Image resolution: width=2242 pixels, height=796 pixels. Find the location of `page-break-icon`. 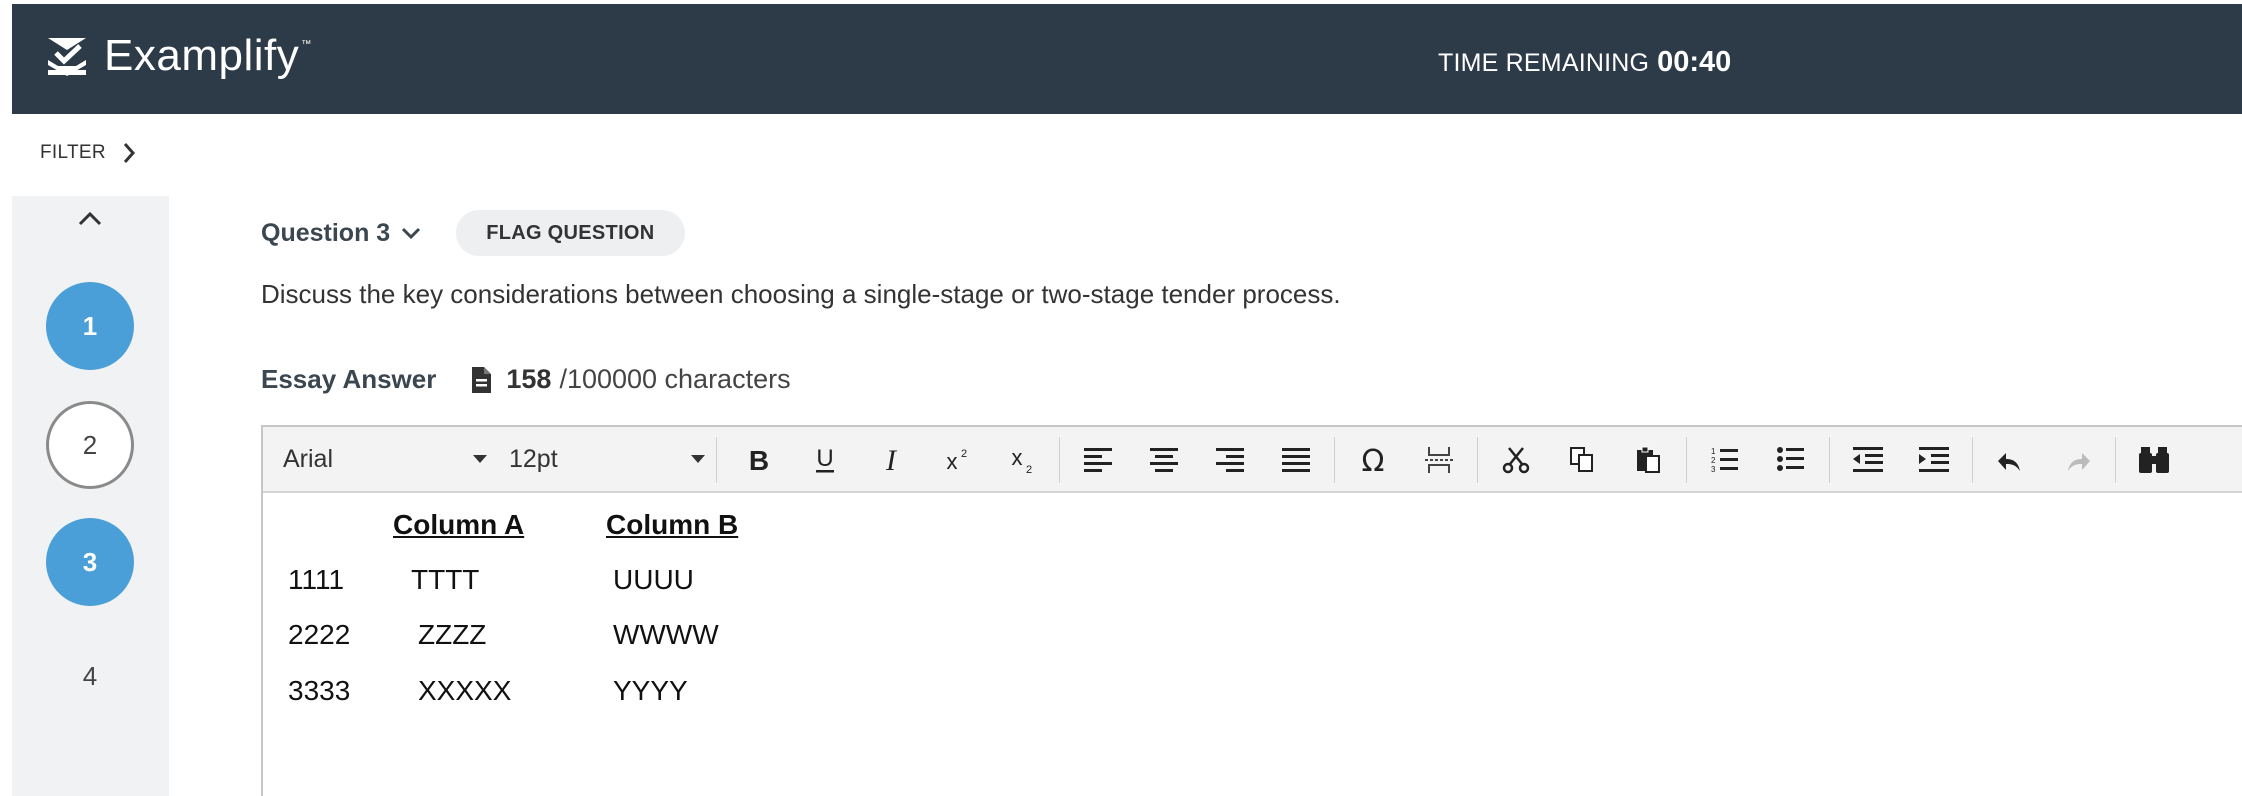

page-break-icon is located at coordinates (1439, 460).